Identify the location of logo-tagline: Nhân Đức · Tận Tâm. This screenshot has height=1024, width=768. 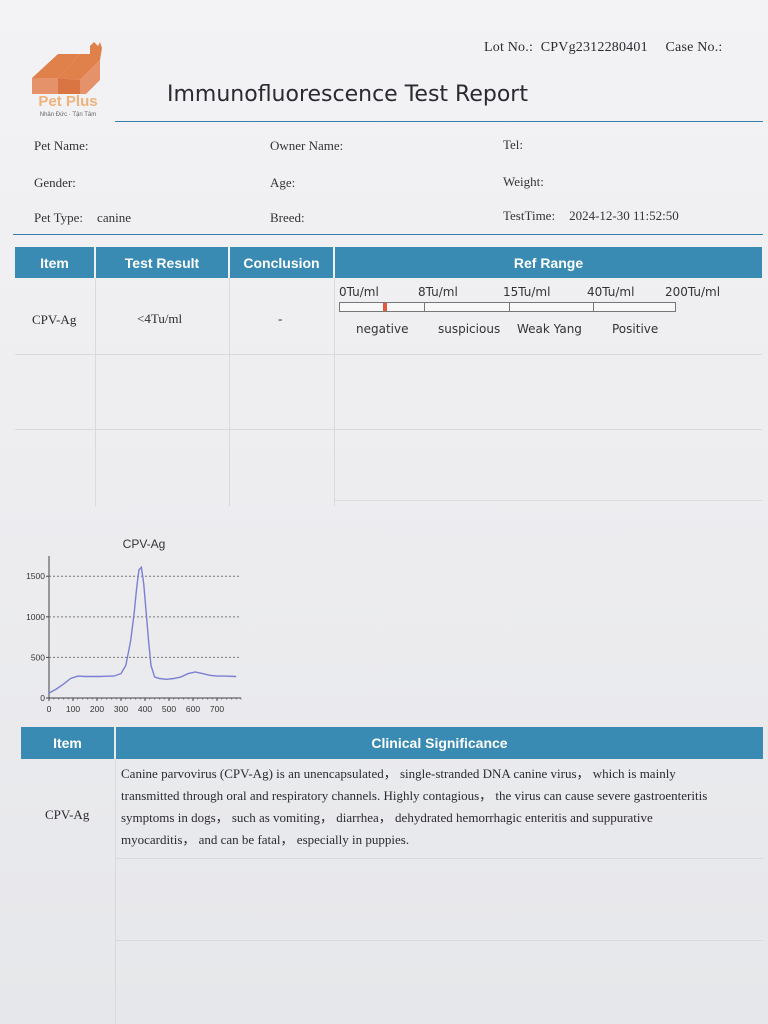
(68, 115).